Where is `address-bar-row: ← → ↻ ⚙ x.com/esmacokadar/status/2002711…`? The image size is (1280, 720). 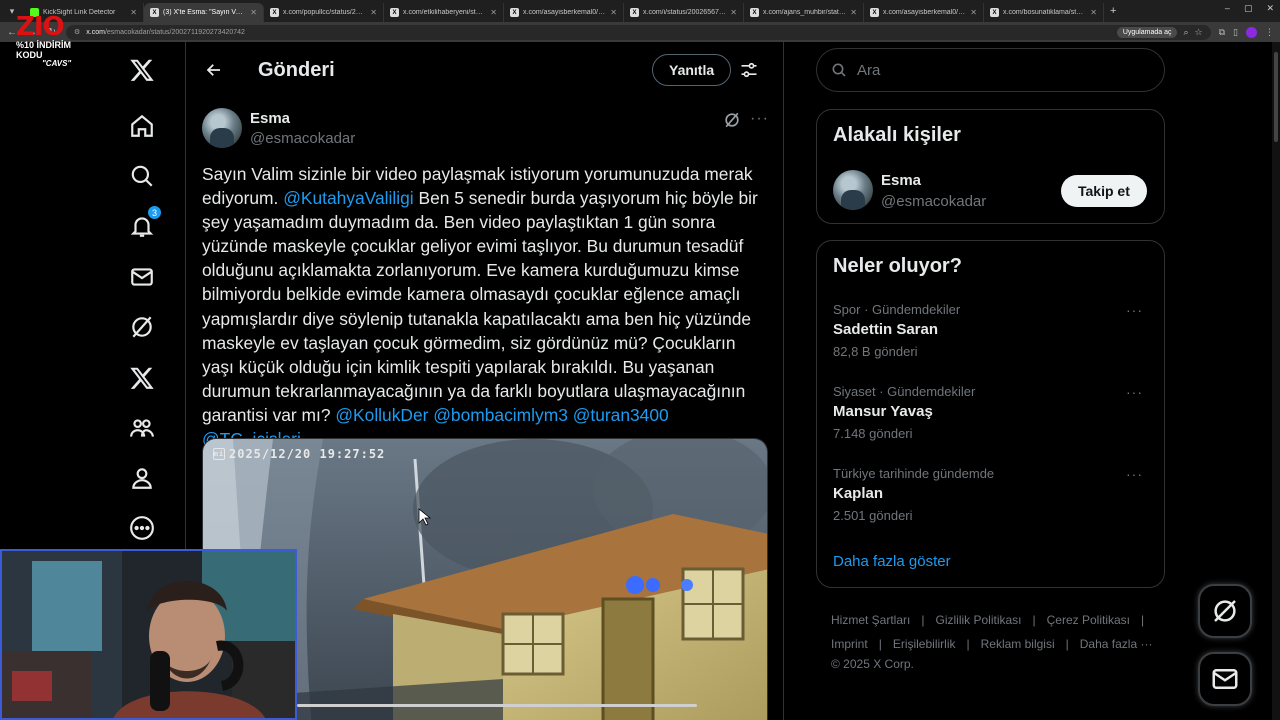
address-bar-row: ← → ↻ ⚙ x.com/esmacokadar/status/2002711… is located at coordinates (640, 32).